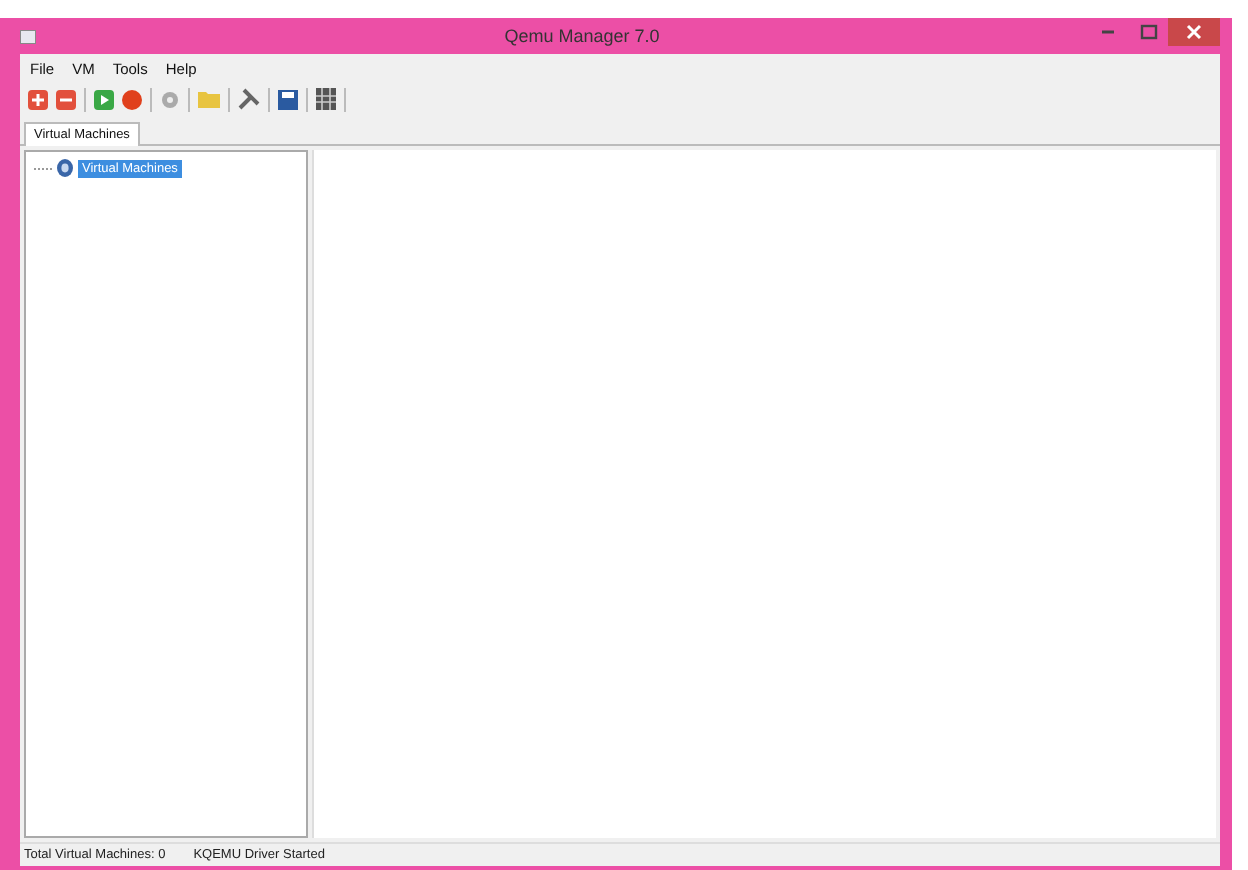  Describe the element at coordinates (249, 99) in the screenshot. I see `tools-icon` at that location.